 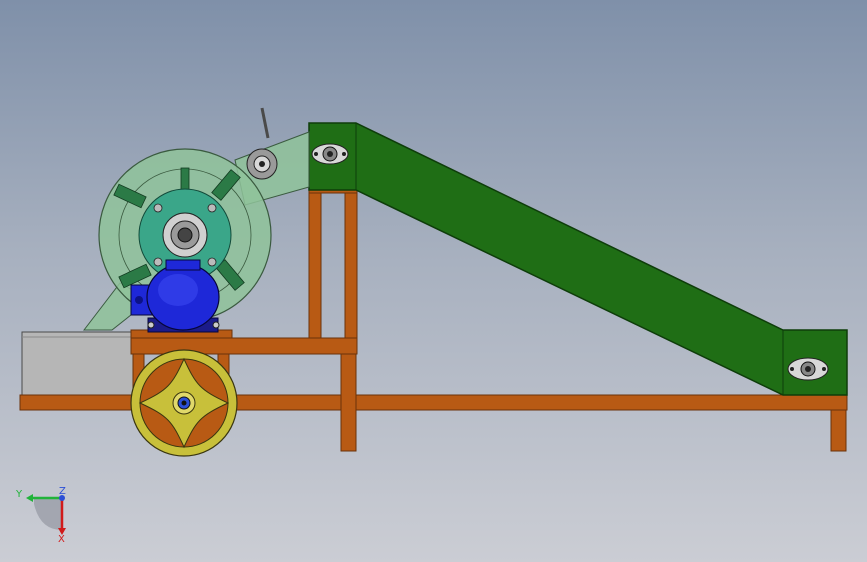 I want to click on leg-upper-right, so click(x=351, y=264).